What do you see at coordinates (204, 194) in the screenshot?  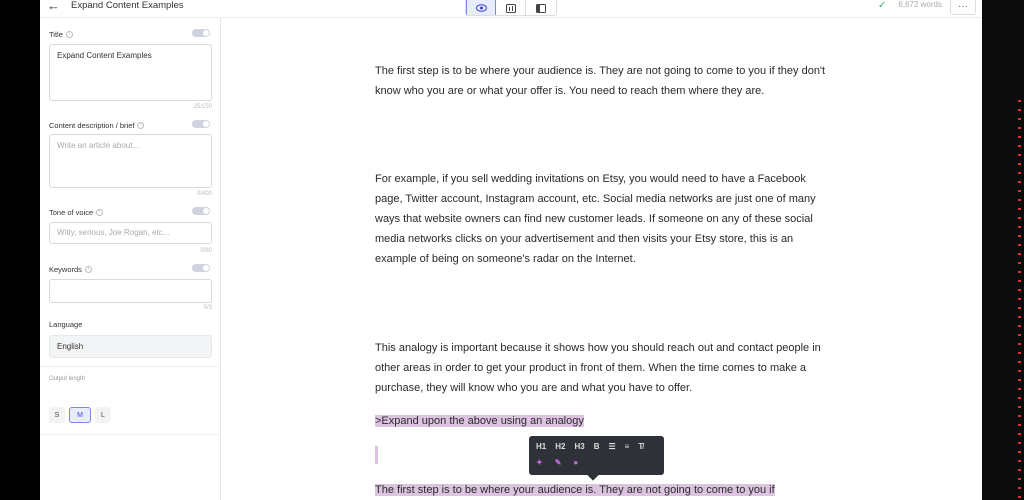 I see `brief-counter: 0/400` at bounding box center [204, 194].